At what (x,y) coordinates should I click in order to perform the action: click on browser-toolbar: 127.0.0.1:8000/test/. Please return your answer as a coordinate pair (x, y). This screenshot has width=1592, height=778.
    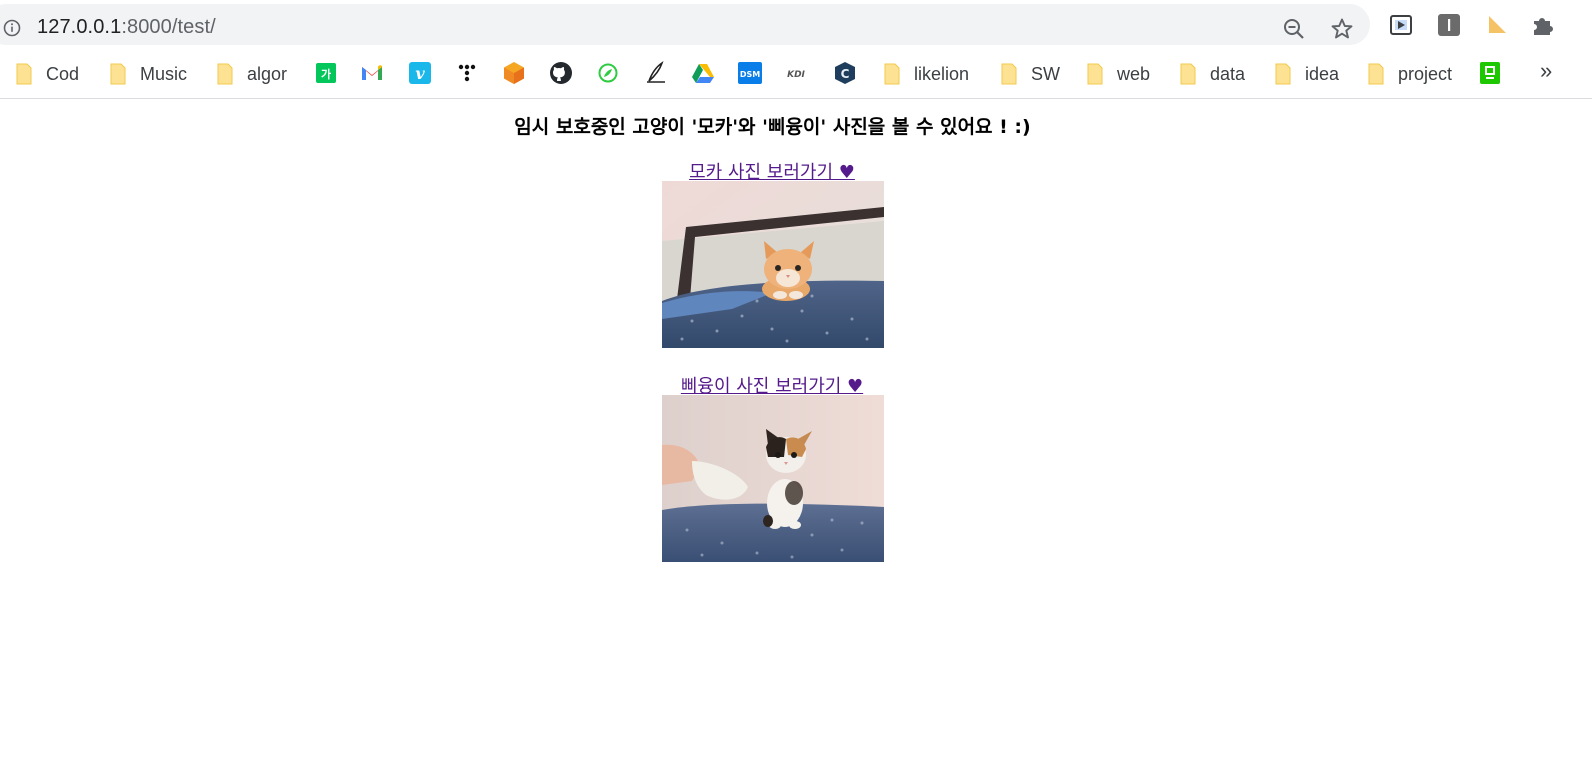
    Looking at the image, I should click on (796, 25).